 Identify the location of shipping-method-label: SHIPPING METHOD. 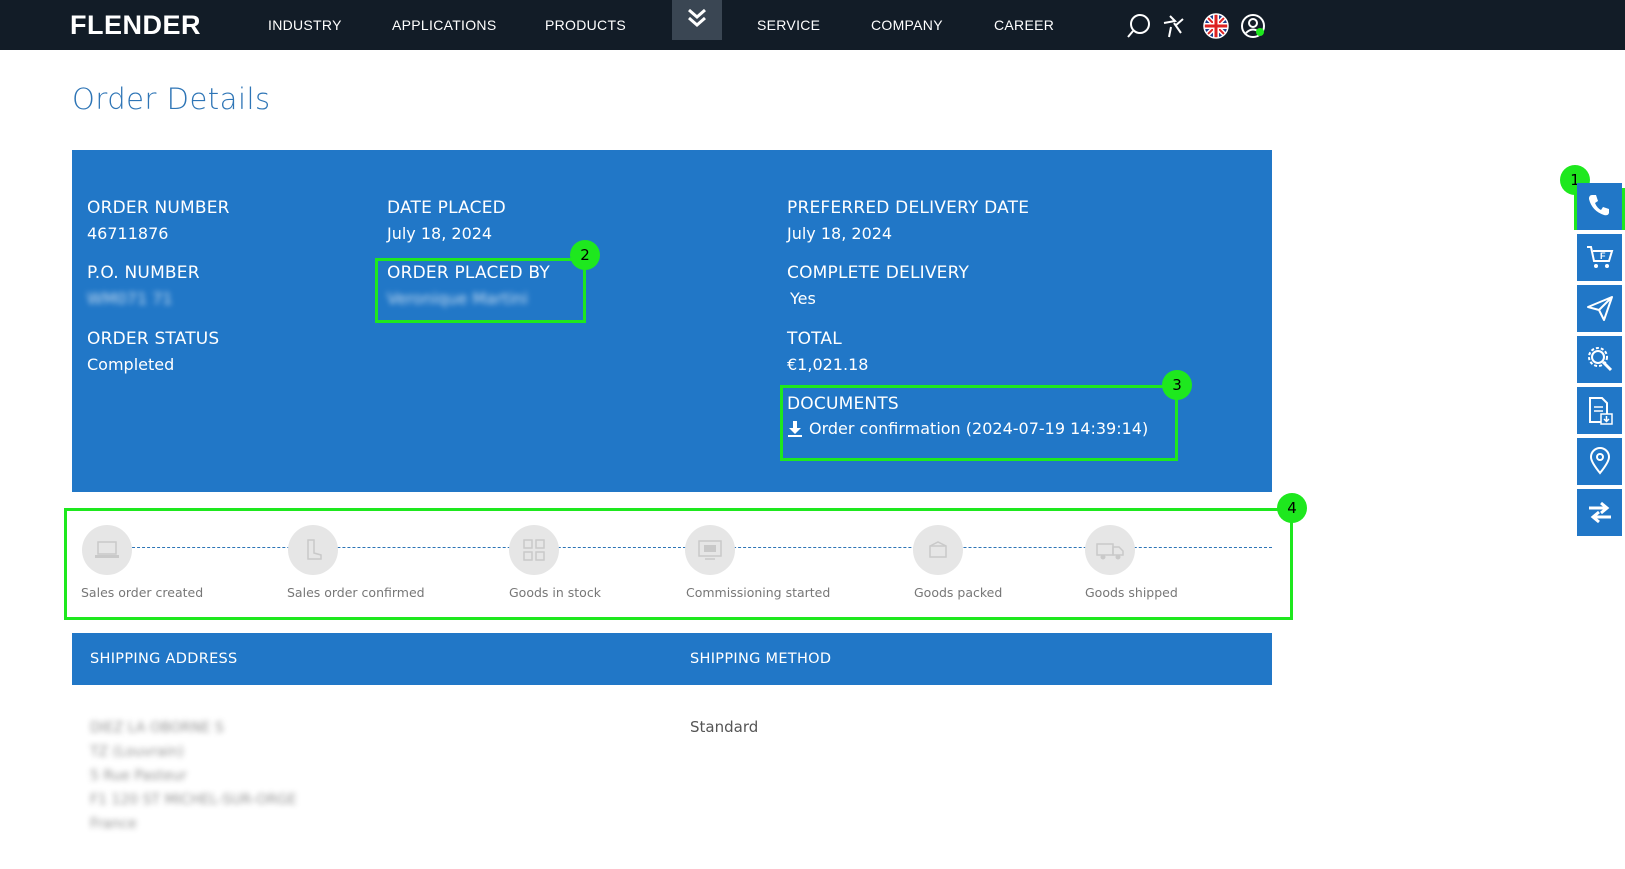
(761, 659).